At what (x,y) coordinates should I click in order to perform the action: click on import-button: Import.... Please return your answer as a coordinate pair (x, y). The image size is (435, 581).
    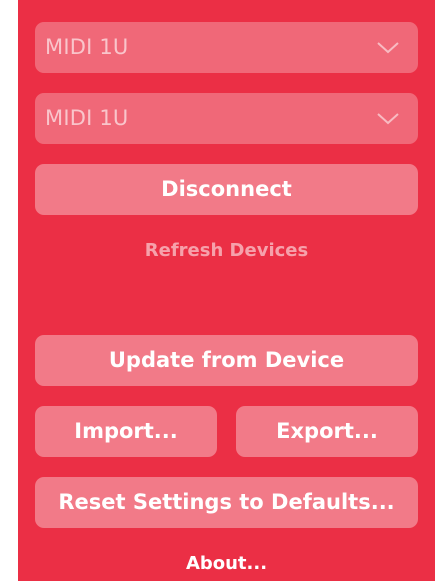
    Looking at the image, I should click on (126, 431).